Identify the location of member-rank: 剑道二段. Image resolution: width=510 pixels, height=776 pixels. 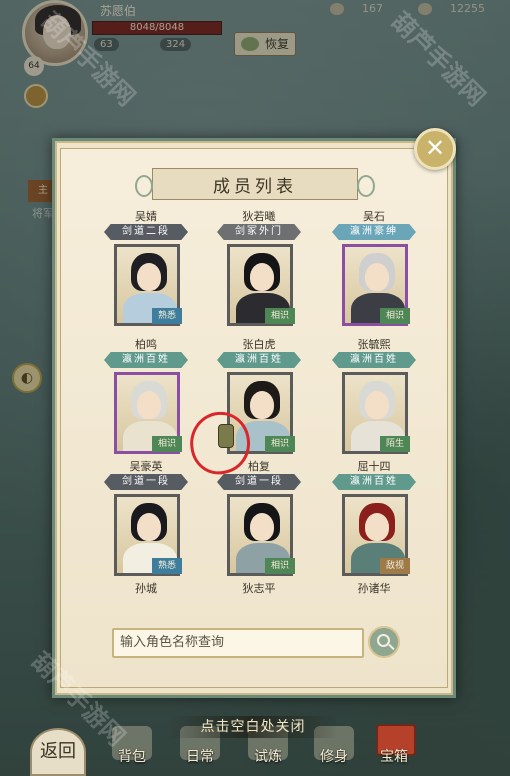
(146, 232).